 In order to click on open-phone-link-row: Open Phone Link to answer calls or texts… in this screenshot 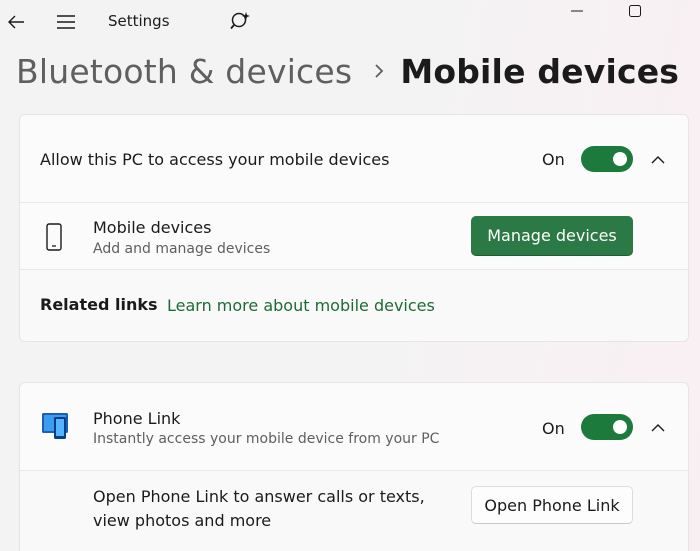, I will do `click(354, 511)`.